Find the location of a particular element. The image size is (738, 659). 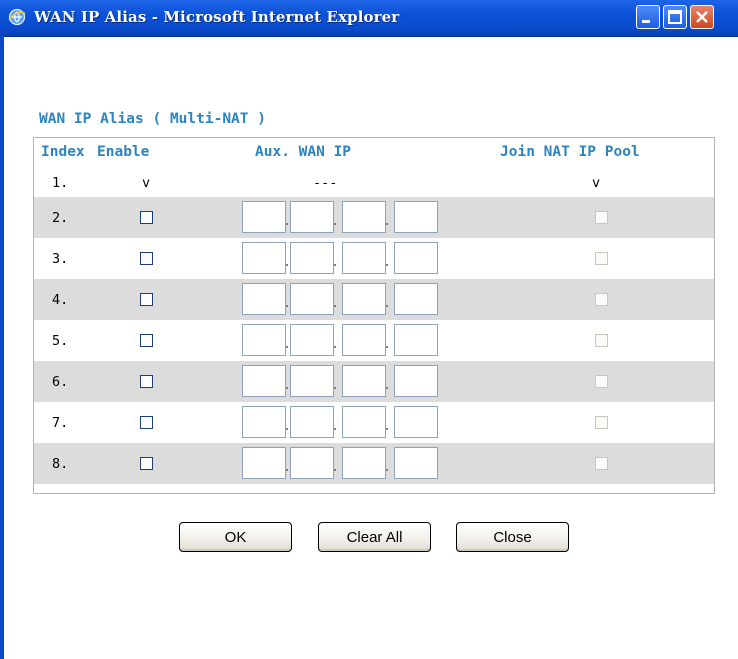

row-index: 3. is located at coordinates (60, 259).